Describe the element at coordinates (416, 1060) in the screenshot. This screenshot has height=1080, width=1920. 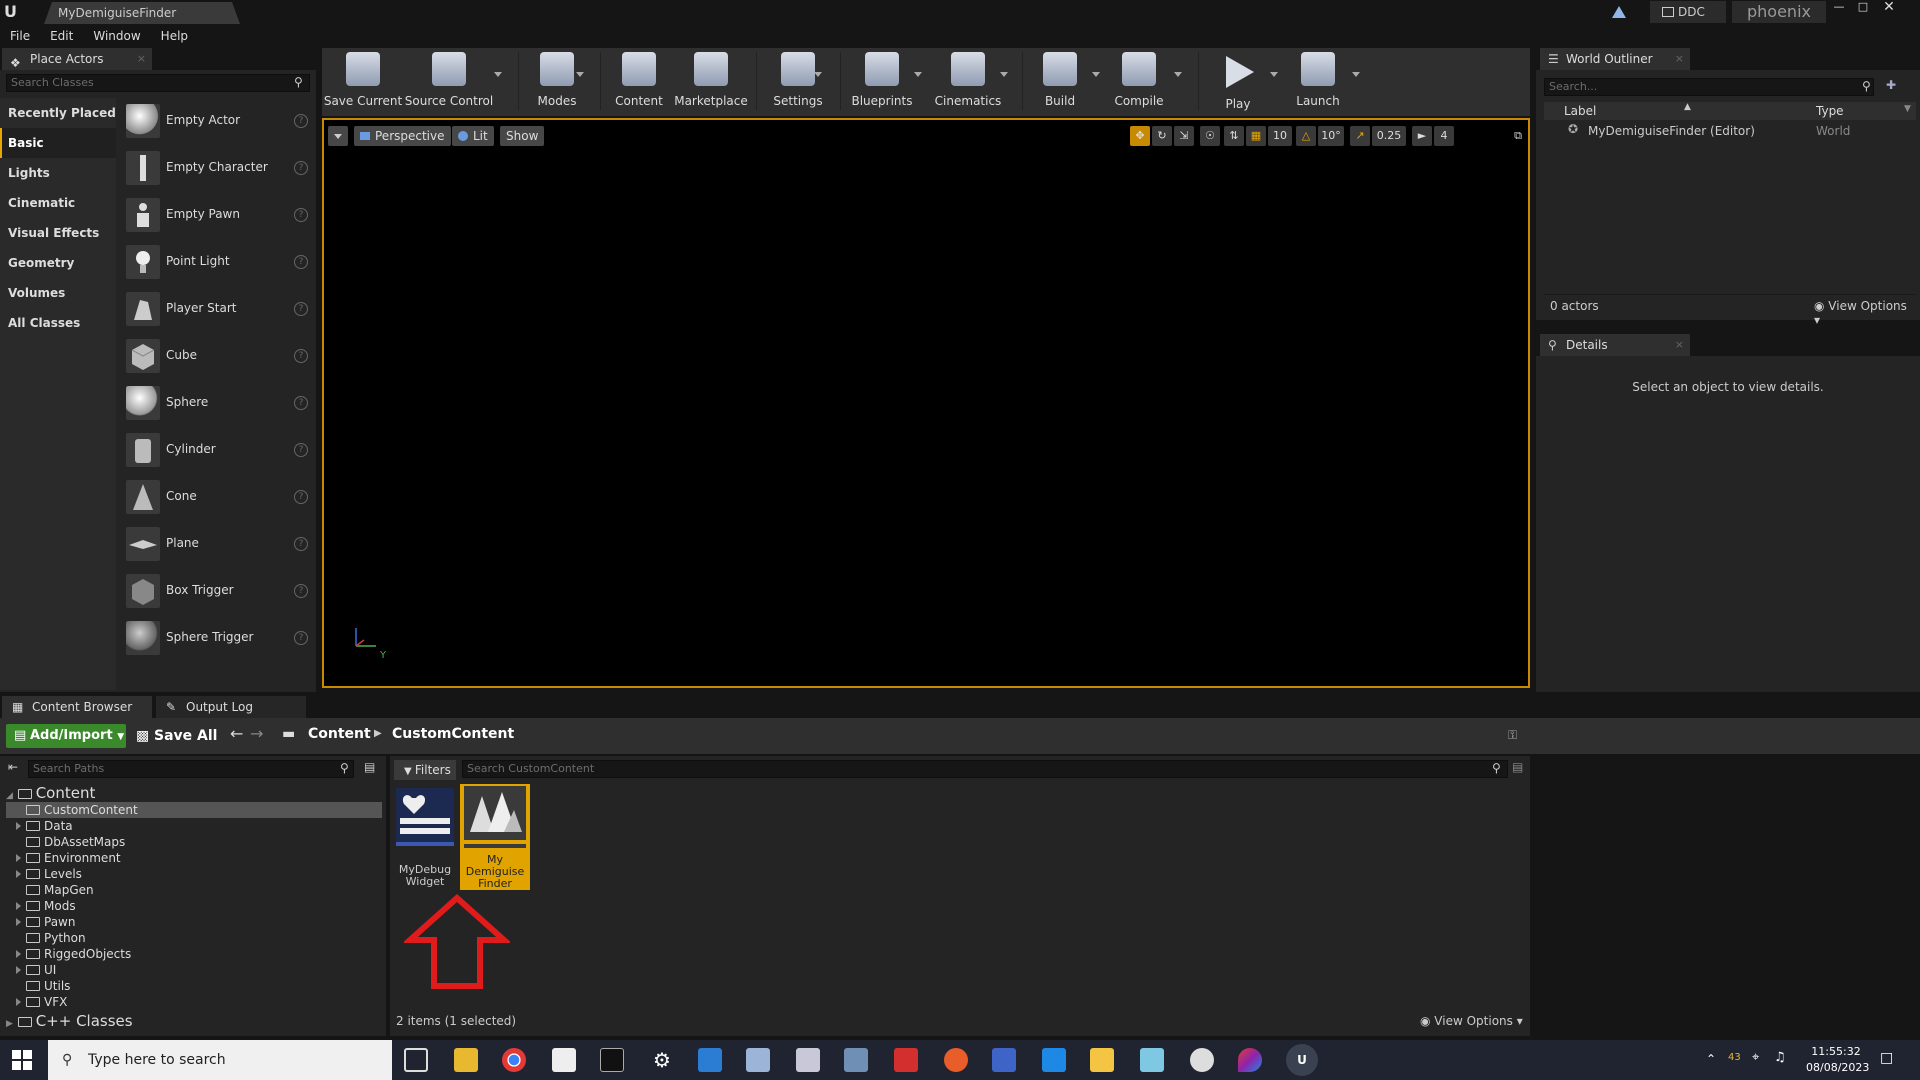
I see `task-view-icon` at that location.